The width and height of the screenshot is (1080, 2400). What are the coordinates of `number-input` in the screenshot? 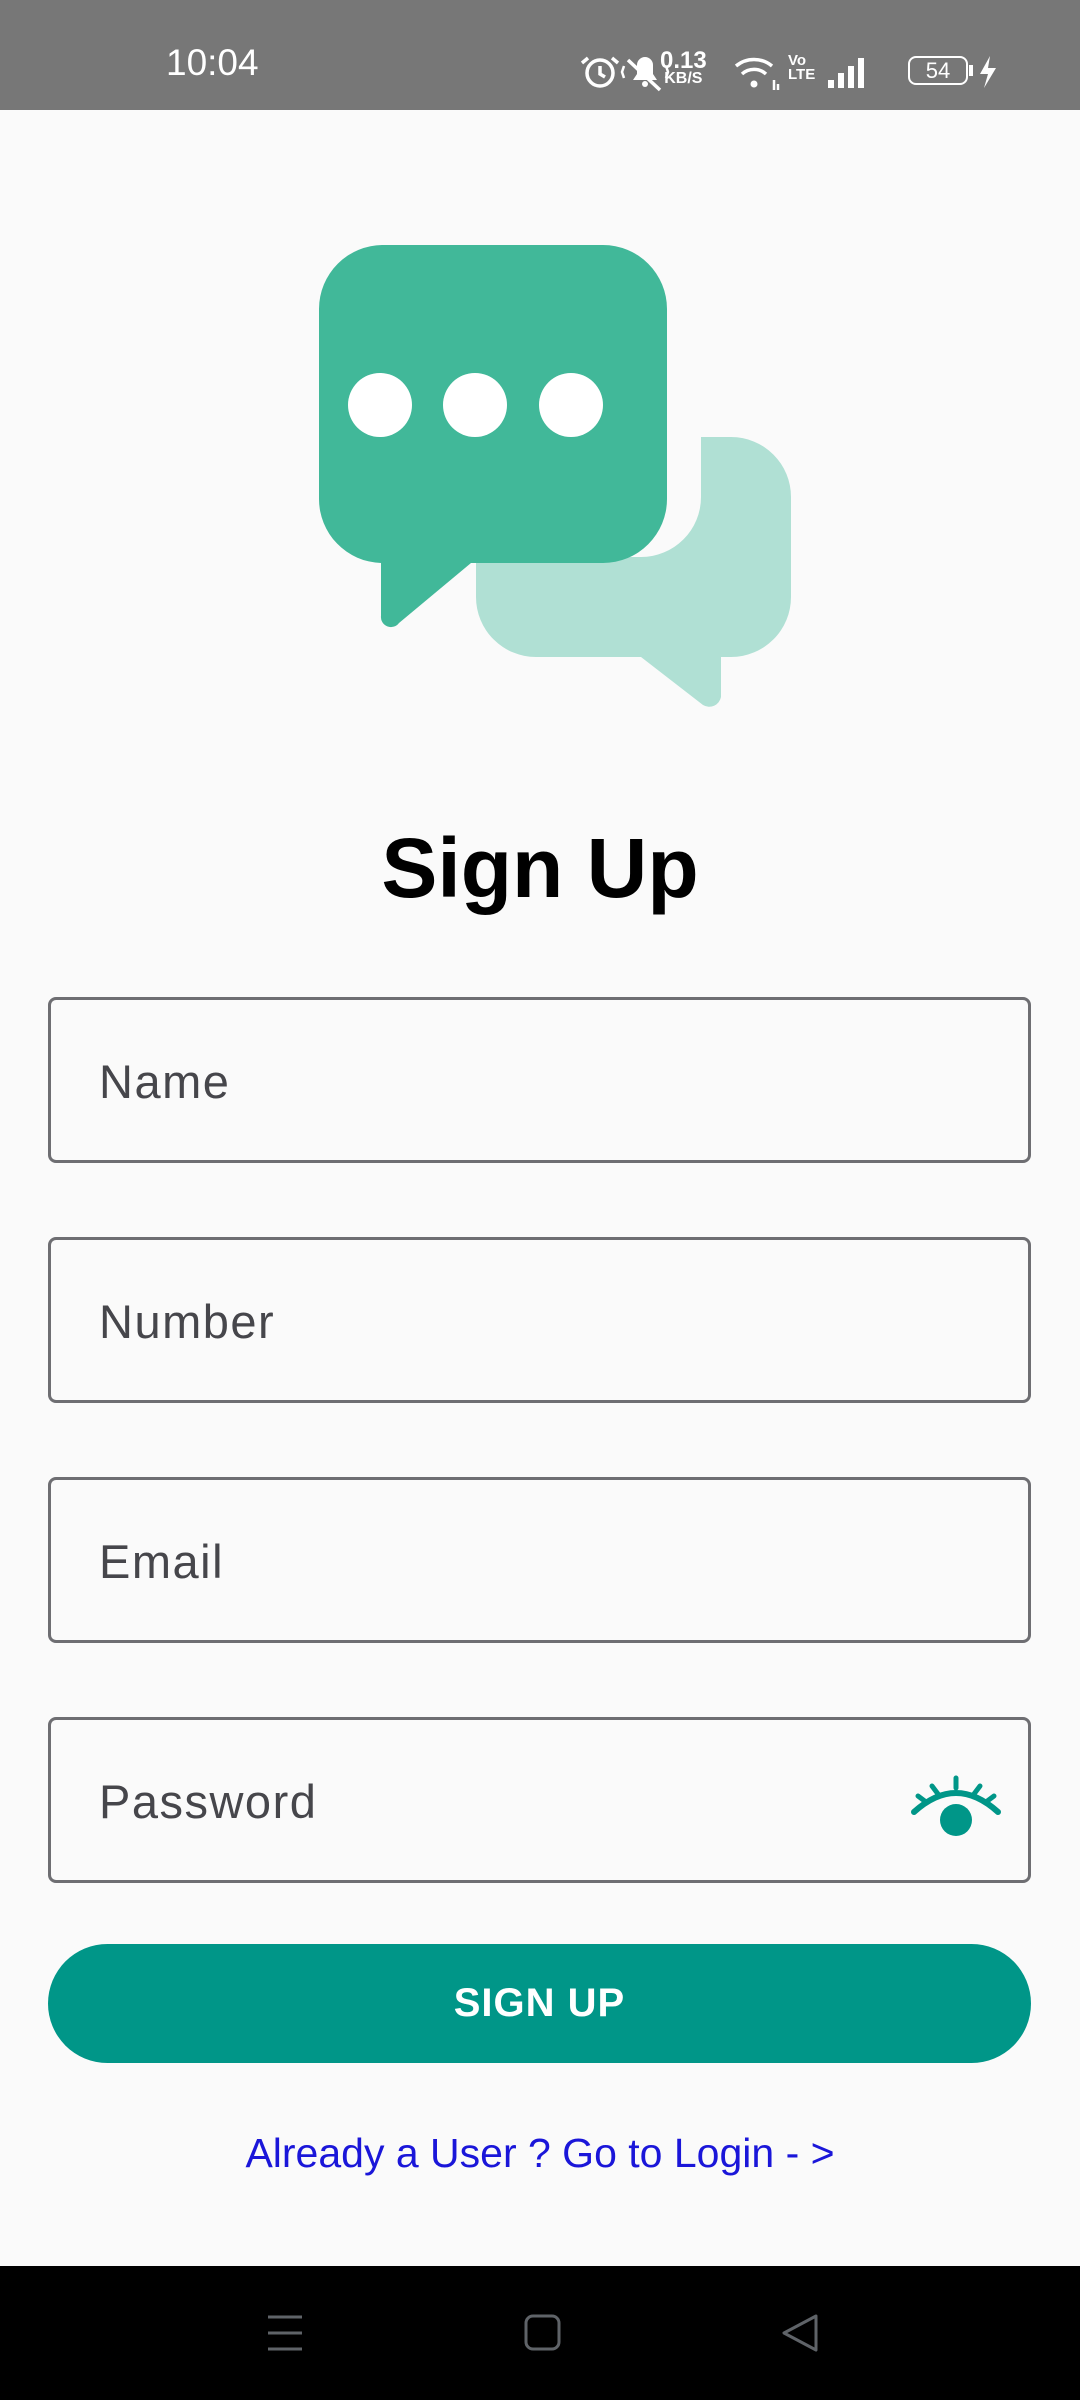 It's located at (509, 1321).